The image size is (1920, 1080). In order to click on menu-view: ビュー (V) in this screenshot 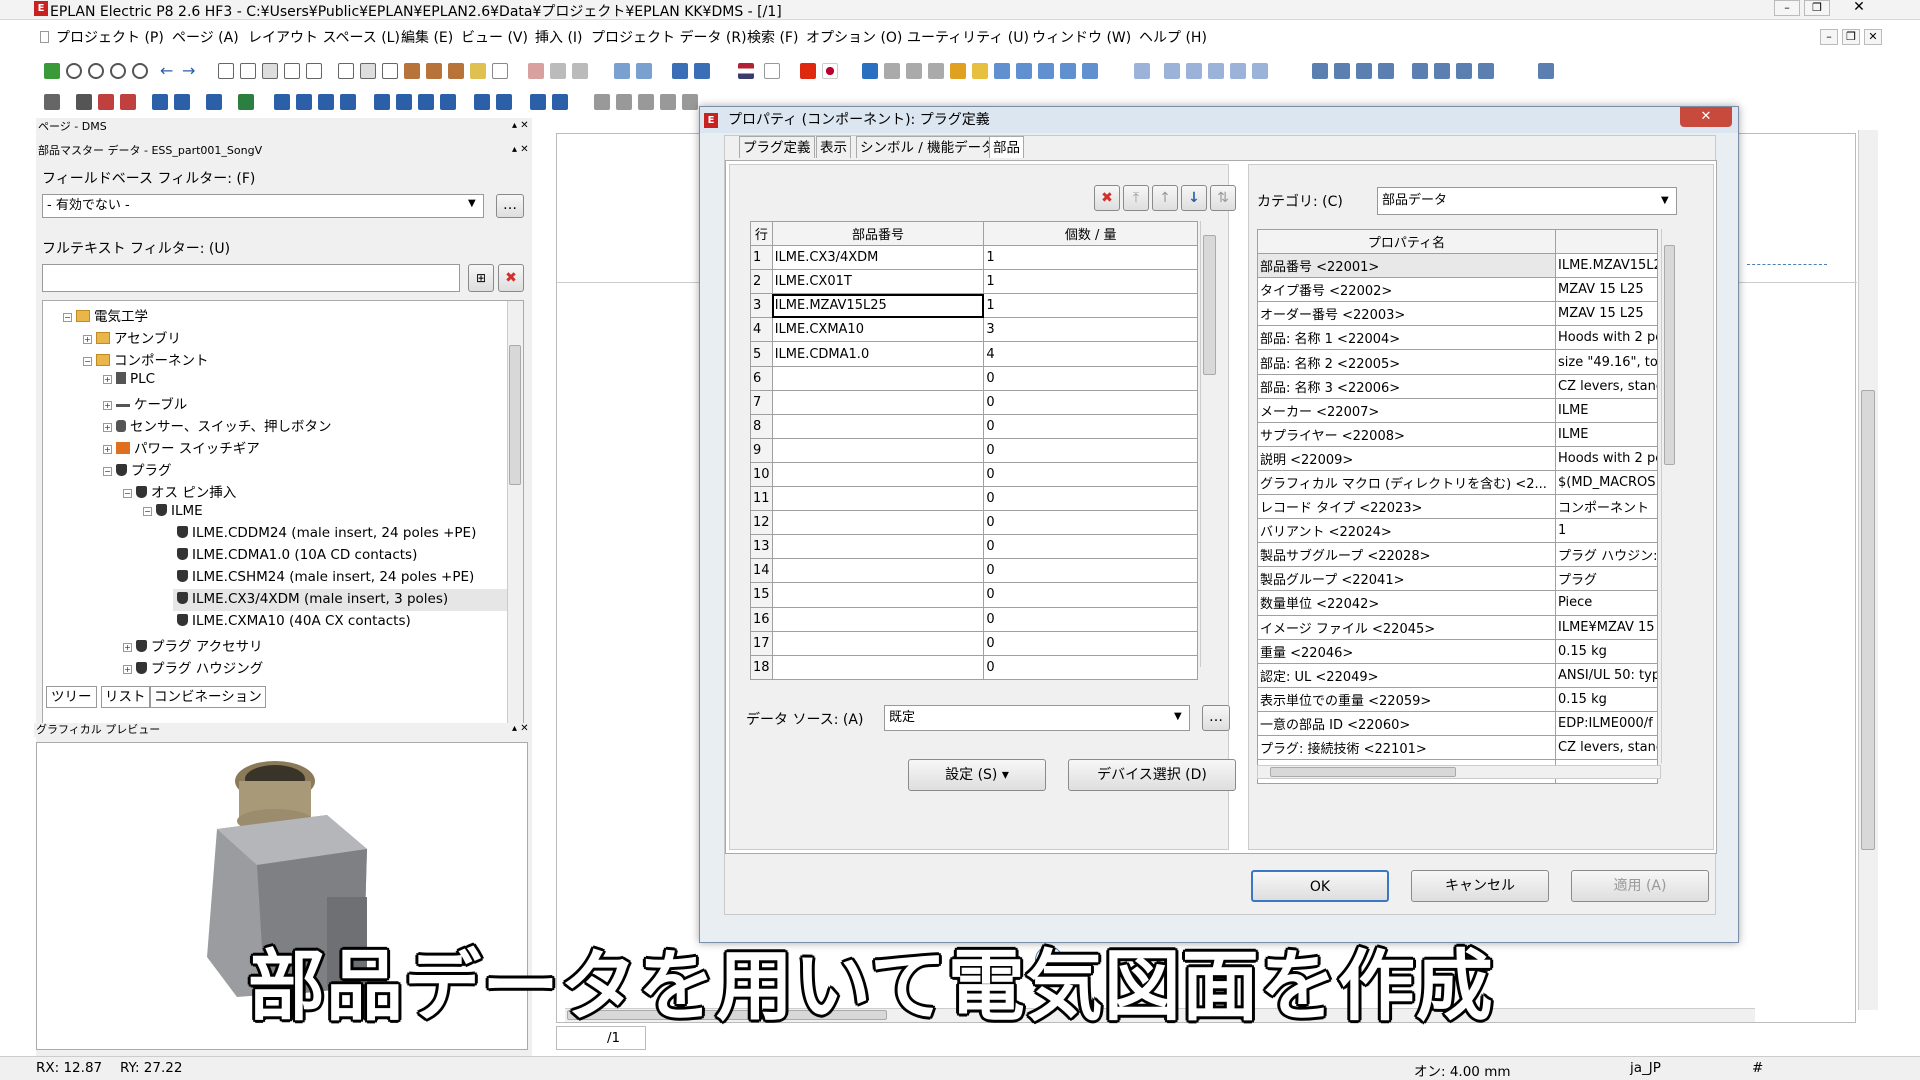, I will do `click(494, 37)`.